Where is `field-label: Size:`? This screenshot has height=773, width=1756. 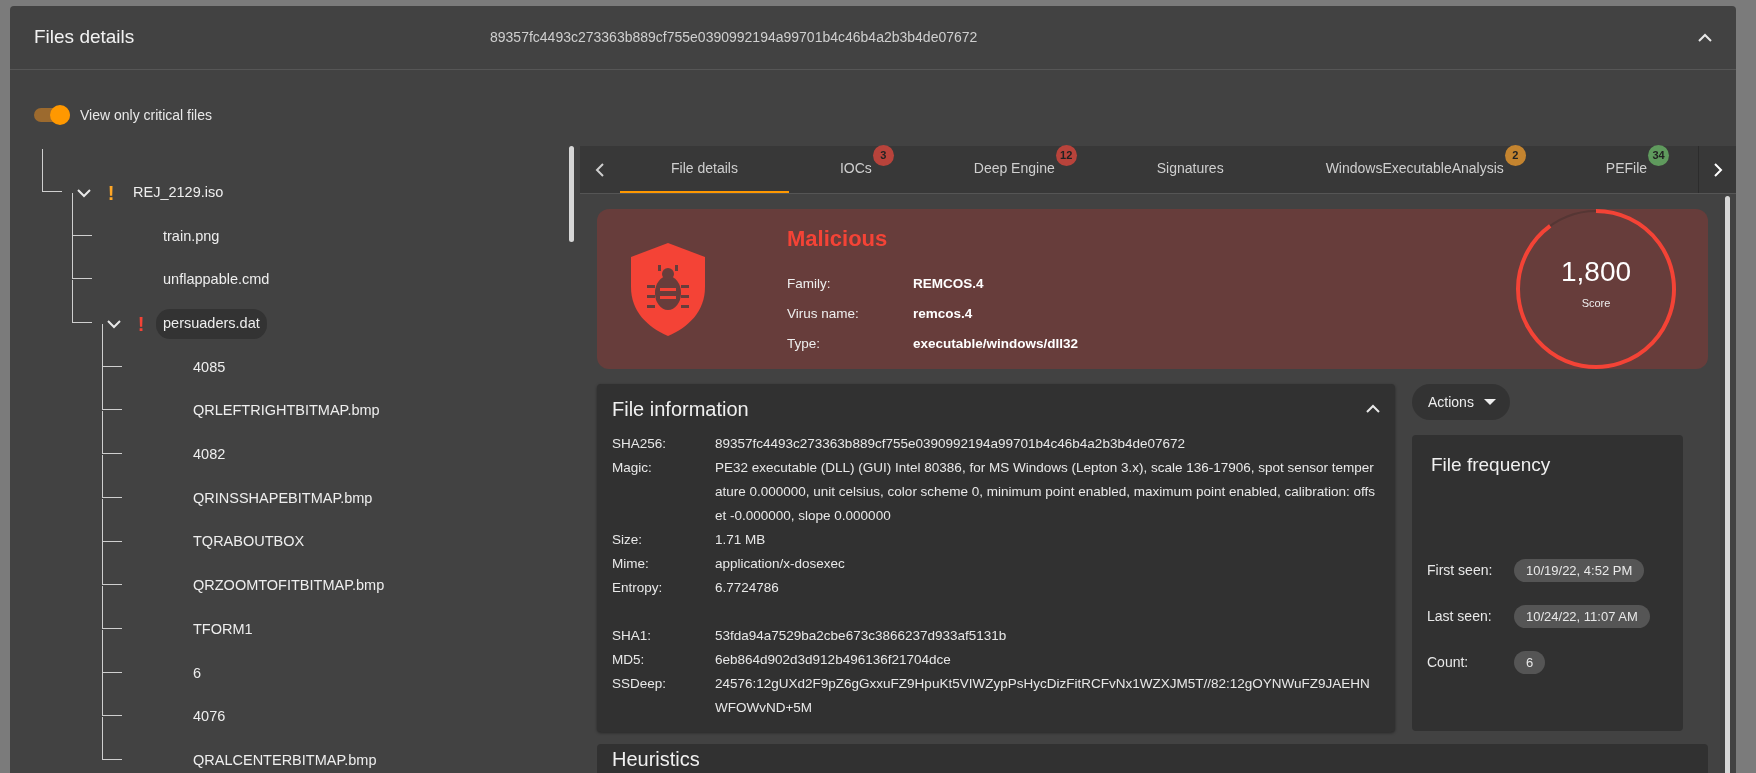
field-label: Size: is located at coordinates (627, 540).